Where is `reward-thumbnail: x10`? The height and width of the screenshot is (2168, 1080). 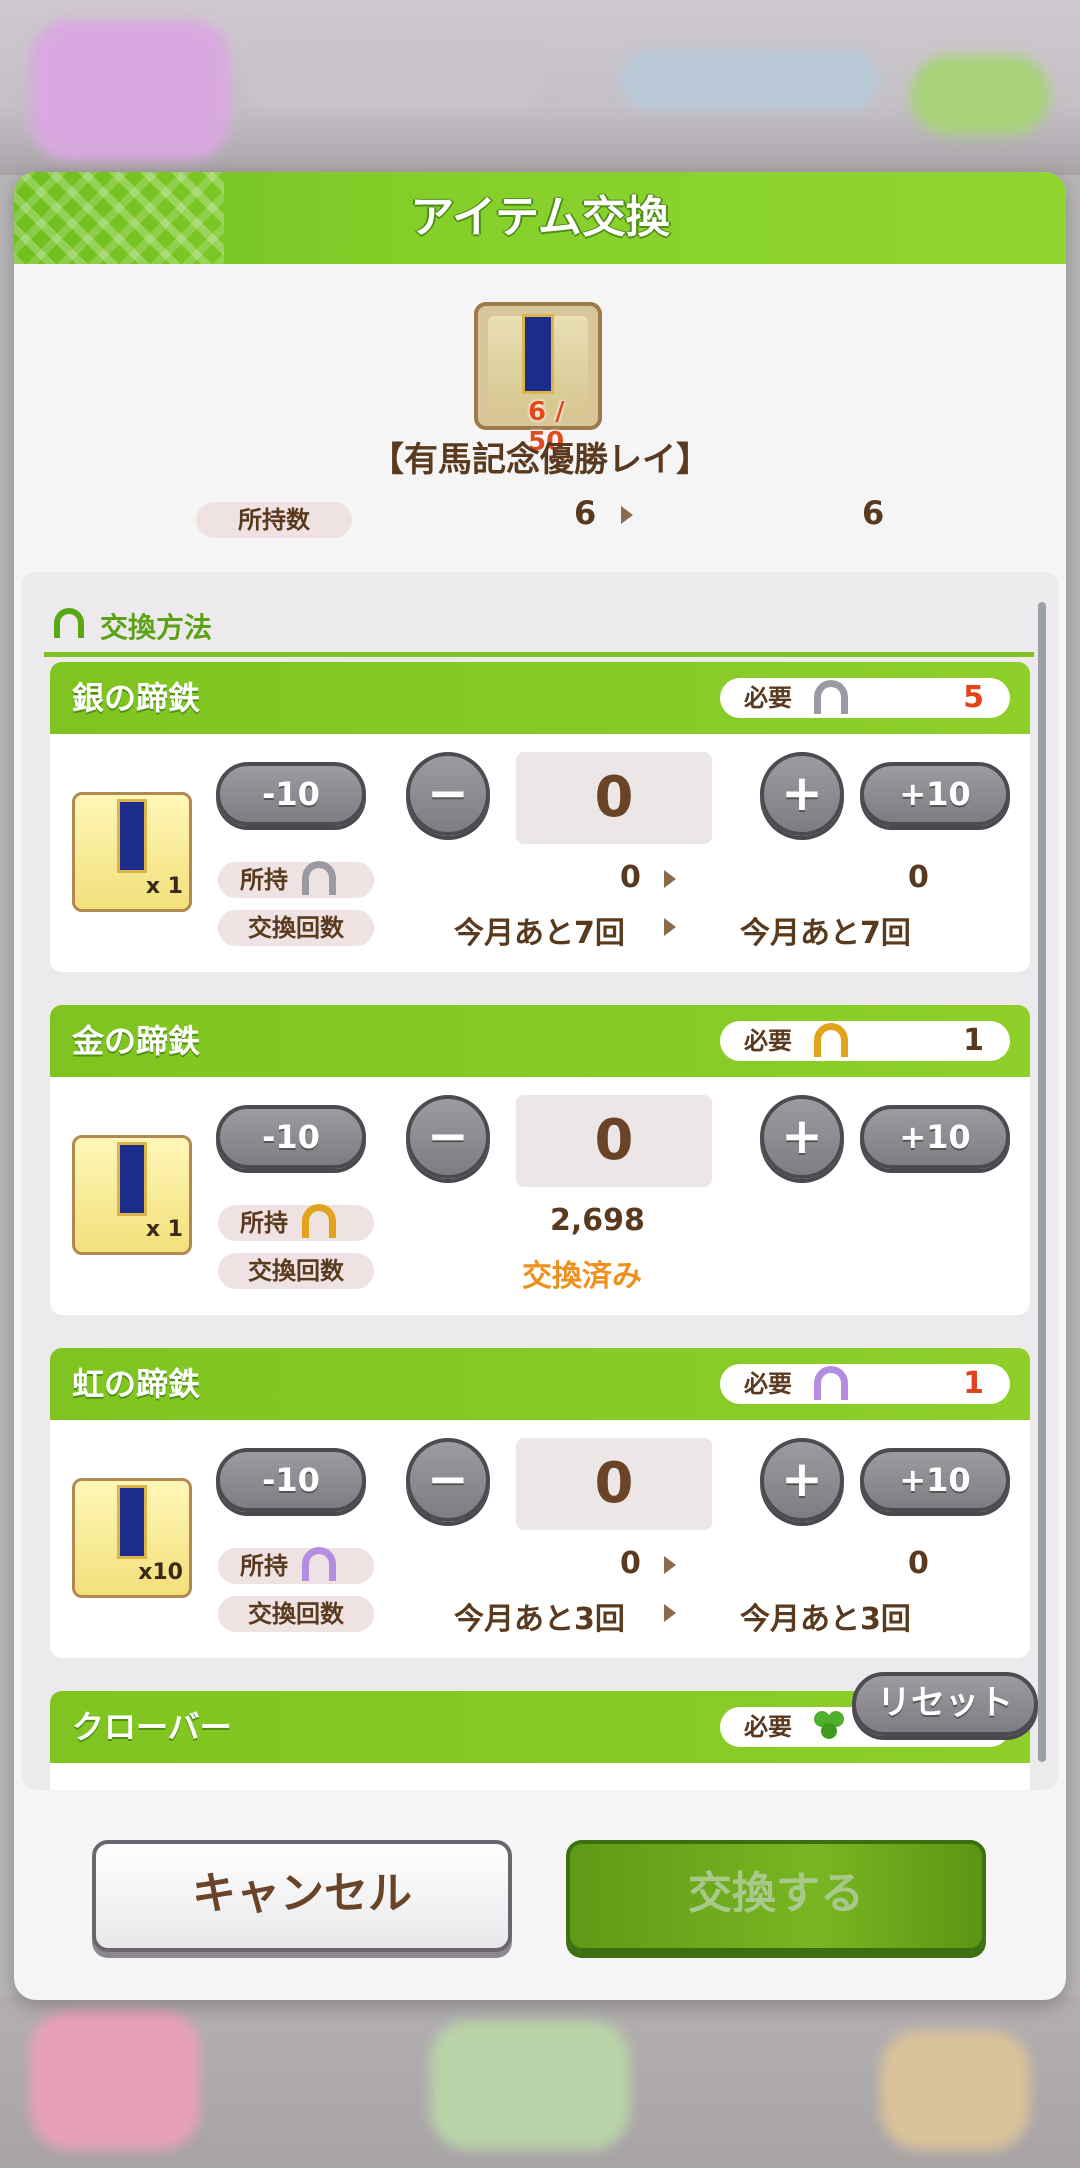
reward-thumbnail: x10 is located at coordinates (132, 1538).